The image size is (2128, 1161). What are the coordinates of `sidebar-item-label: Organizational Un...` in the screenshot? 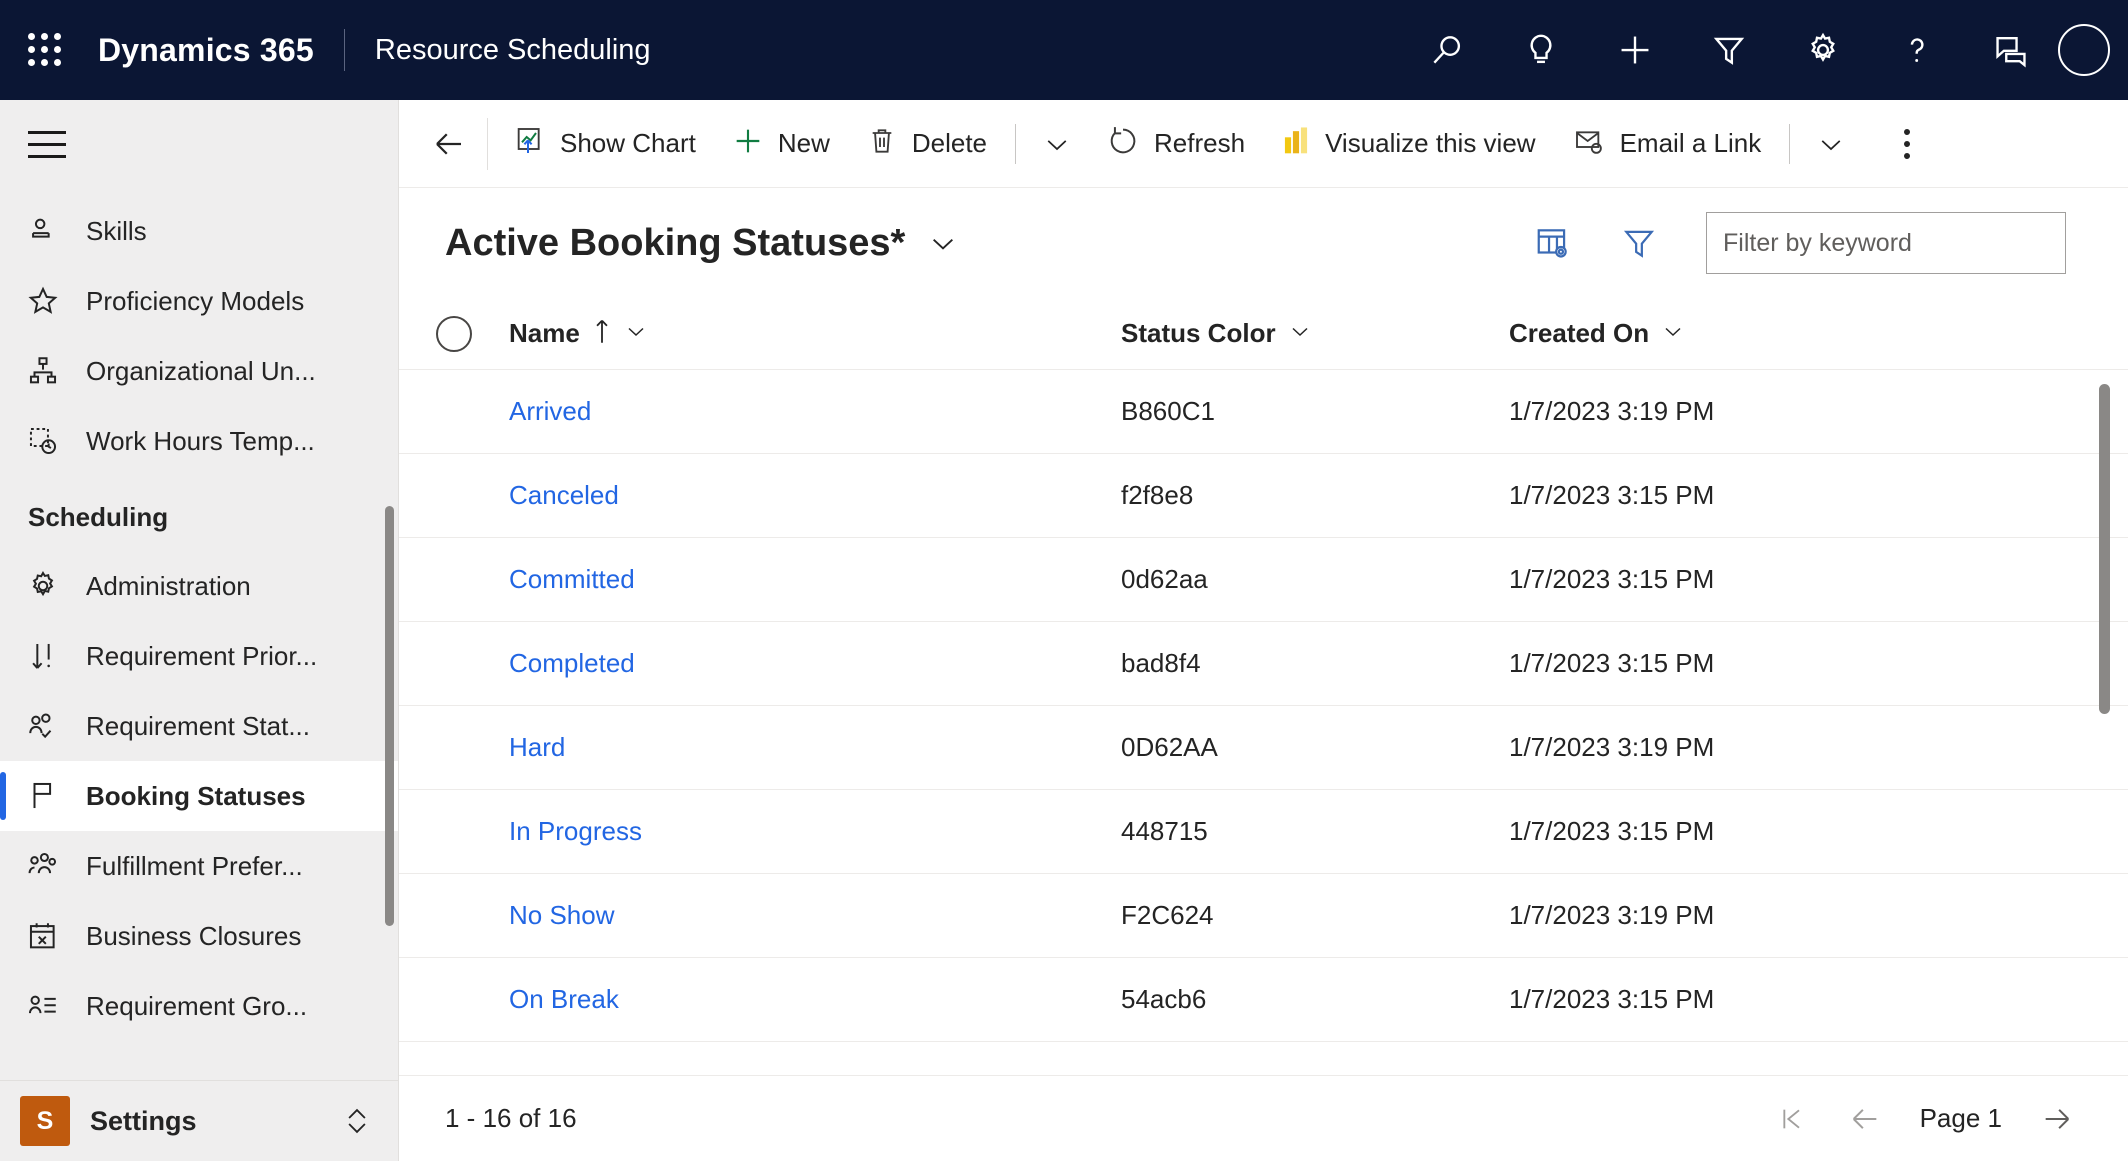 It's located at (201, 370).